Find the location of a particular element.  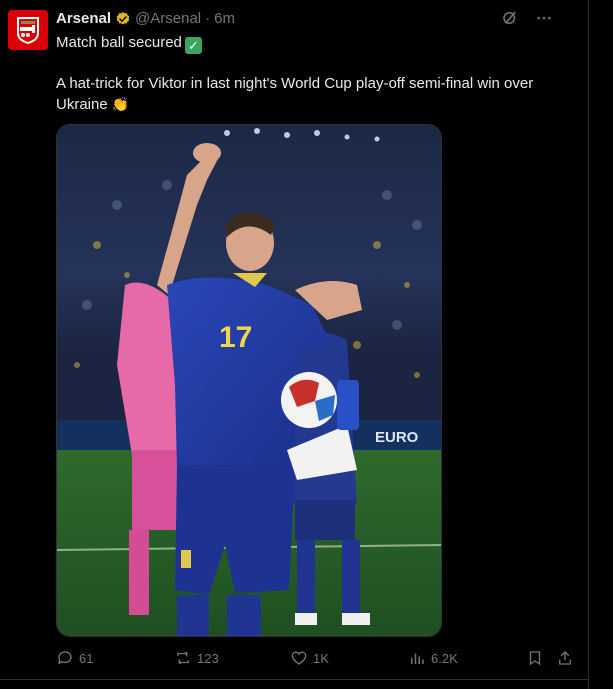

like-button: 1K is located at coordinates (309, 658).